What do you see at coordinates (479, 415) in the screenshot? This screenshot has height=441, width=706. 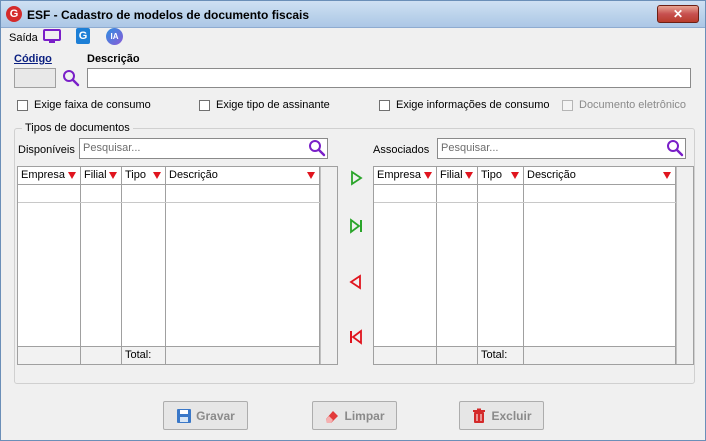 I see `trash-icon` at bounding box center [479, 415].